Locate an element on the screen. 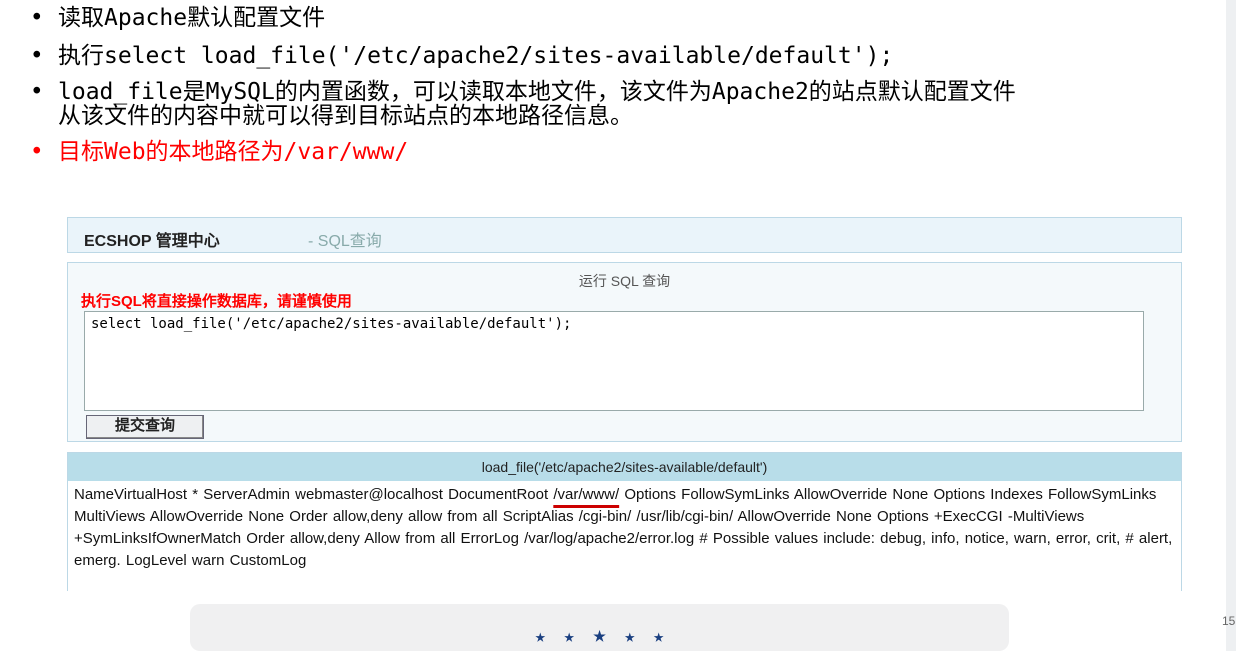 The image size is (1236, 651). submit-query-button: 提交查询 is located at coordinates (145, 427).